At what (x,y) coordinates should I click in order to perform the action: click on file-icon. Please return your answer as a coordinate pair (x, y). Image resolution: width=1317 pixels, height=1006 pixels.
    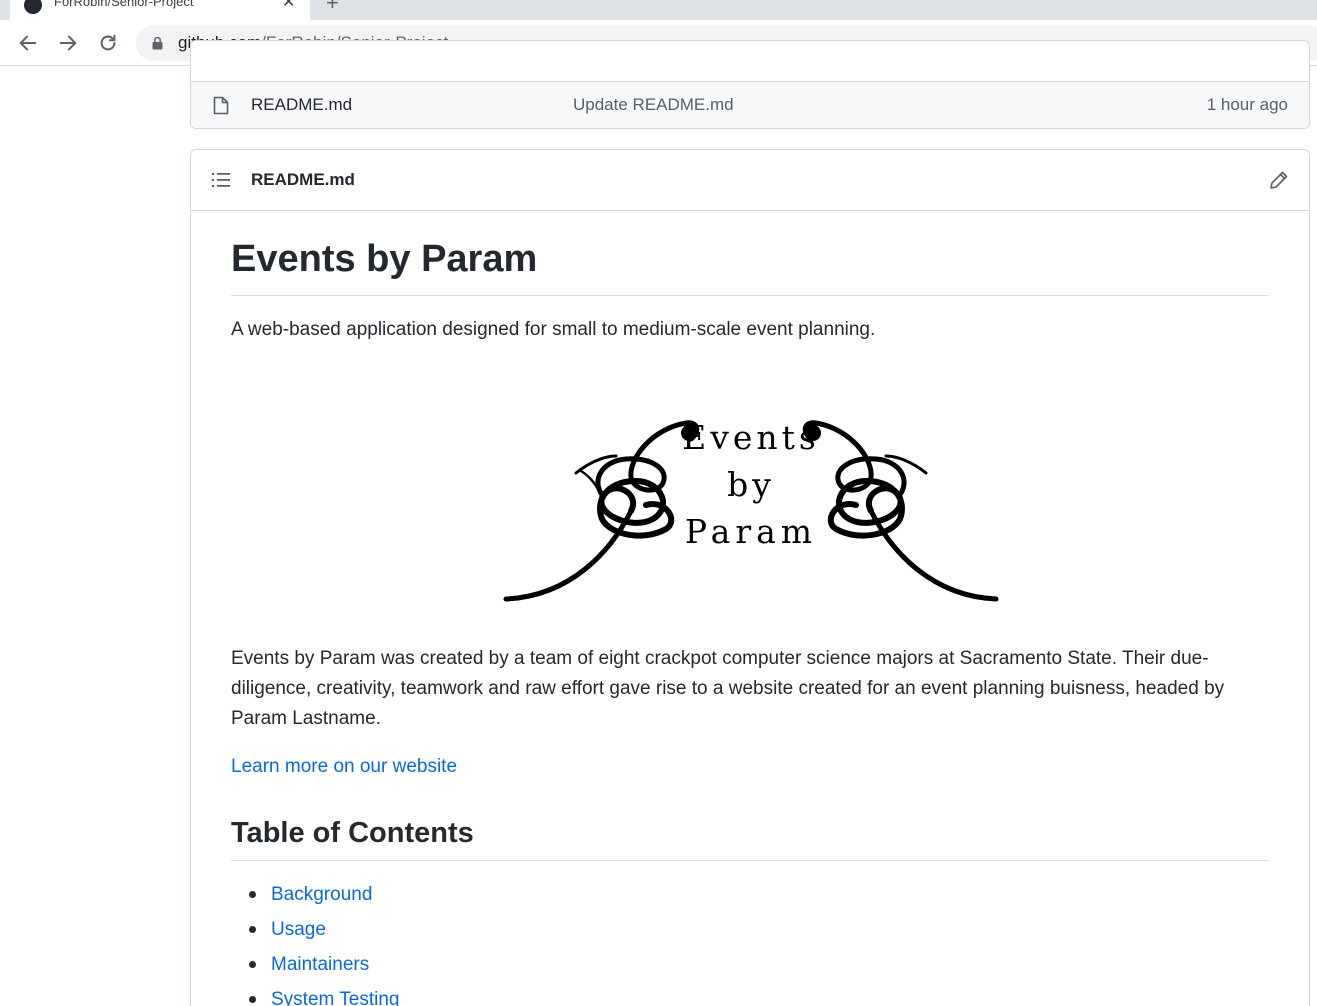
    Looking at the image, I should click on (221, 105).